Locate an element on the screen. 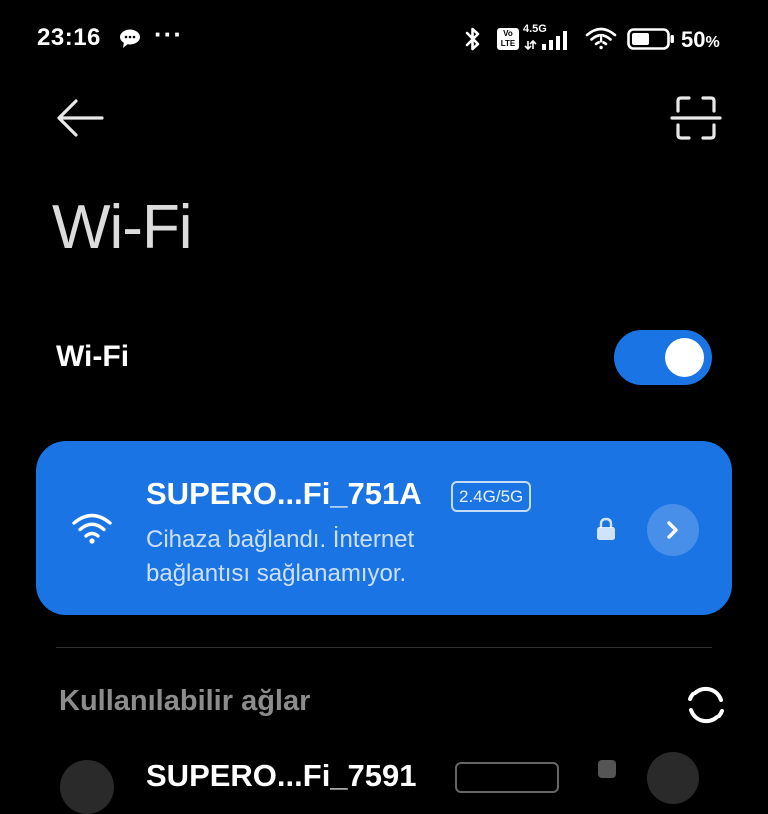 This screenshot has height=814, width=768. volte-bottom-label: LTE is located at coordinates (508, 43).